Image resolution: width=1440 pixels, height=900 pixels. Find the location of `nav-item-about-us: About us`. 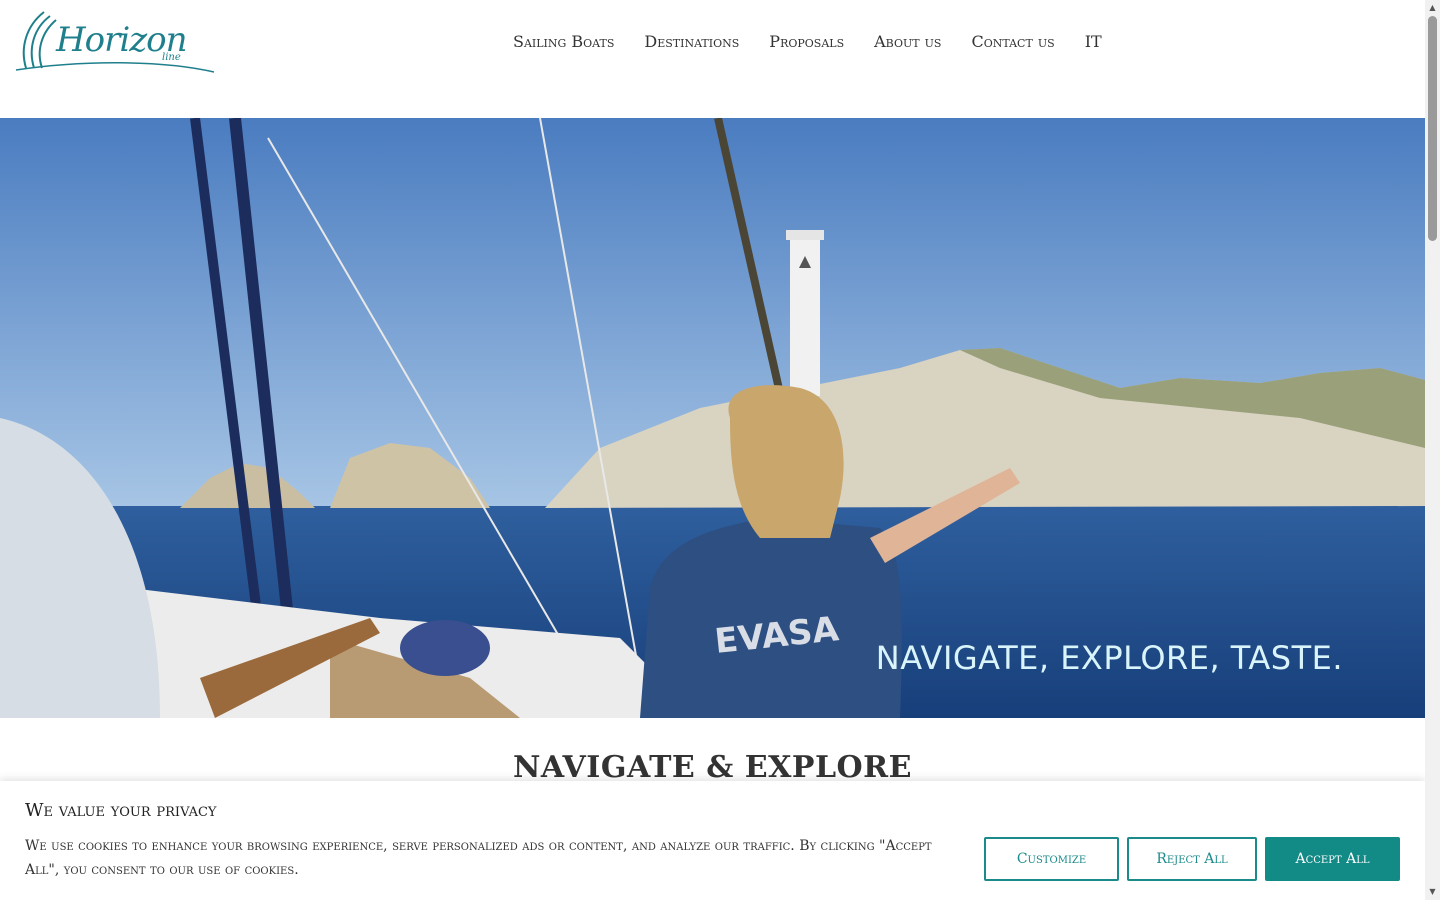

nav-item-about-us: About us is located at coordinates (907, 42).